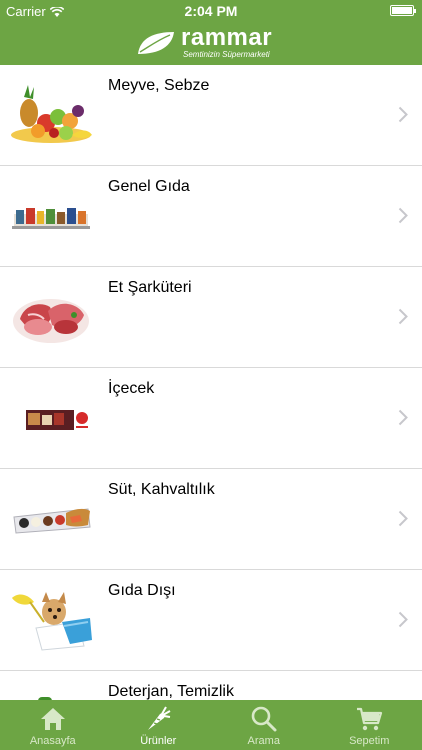 Image resolution: width=422 pixels, height=750 pixels. I want to click on leaf-logo-icon, so click(156, 43).